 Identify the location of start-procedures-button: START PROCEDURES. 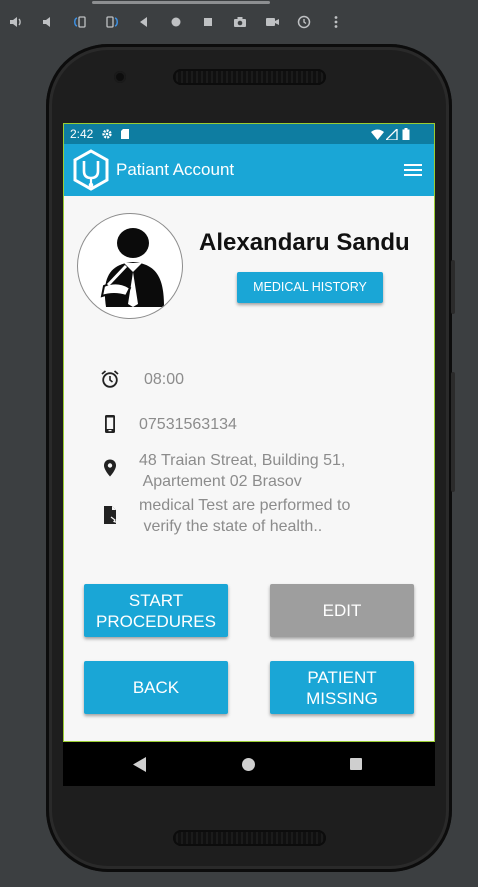
(156, 610).